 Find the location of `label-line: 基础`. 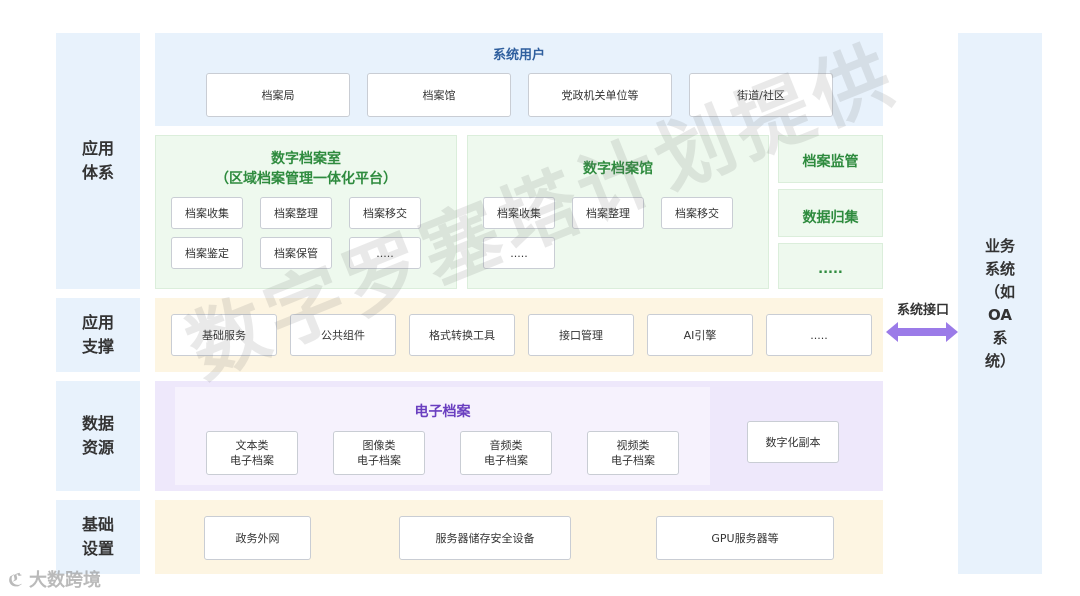

label-line: 基础 is located at coordinates (97, 524).